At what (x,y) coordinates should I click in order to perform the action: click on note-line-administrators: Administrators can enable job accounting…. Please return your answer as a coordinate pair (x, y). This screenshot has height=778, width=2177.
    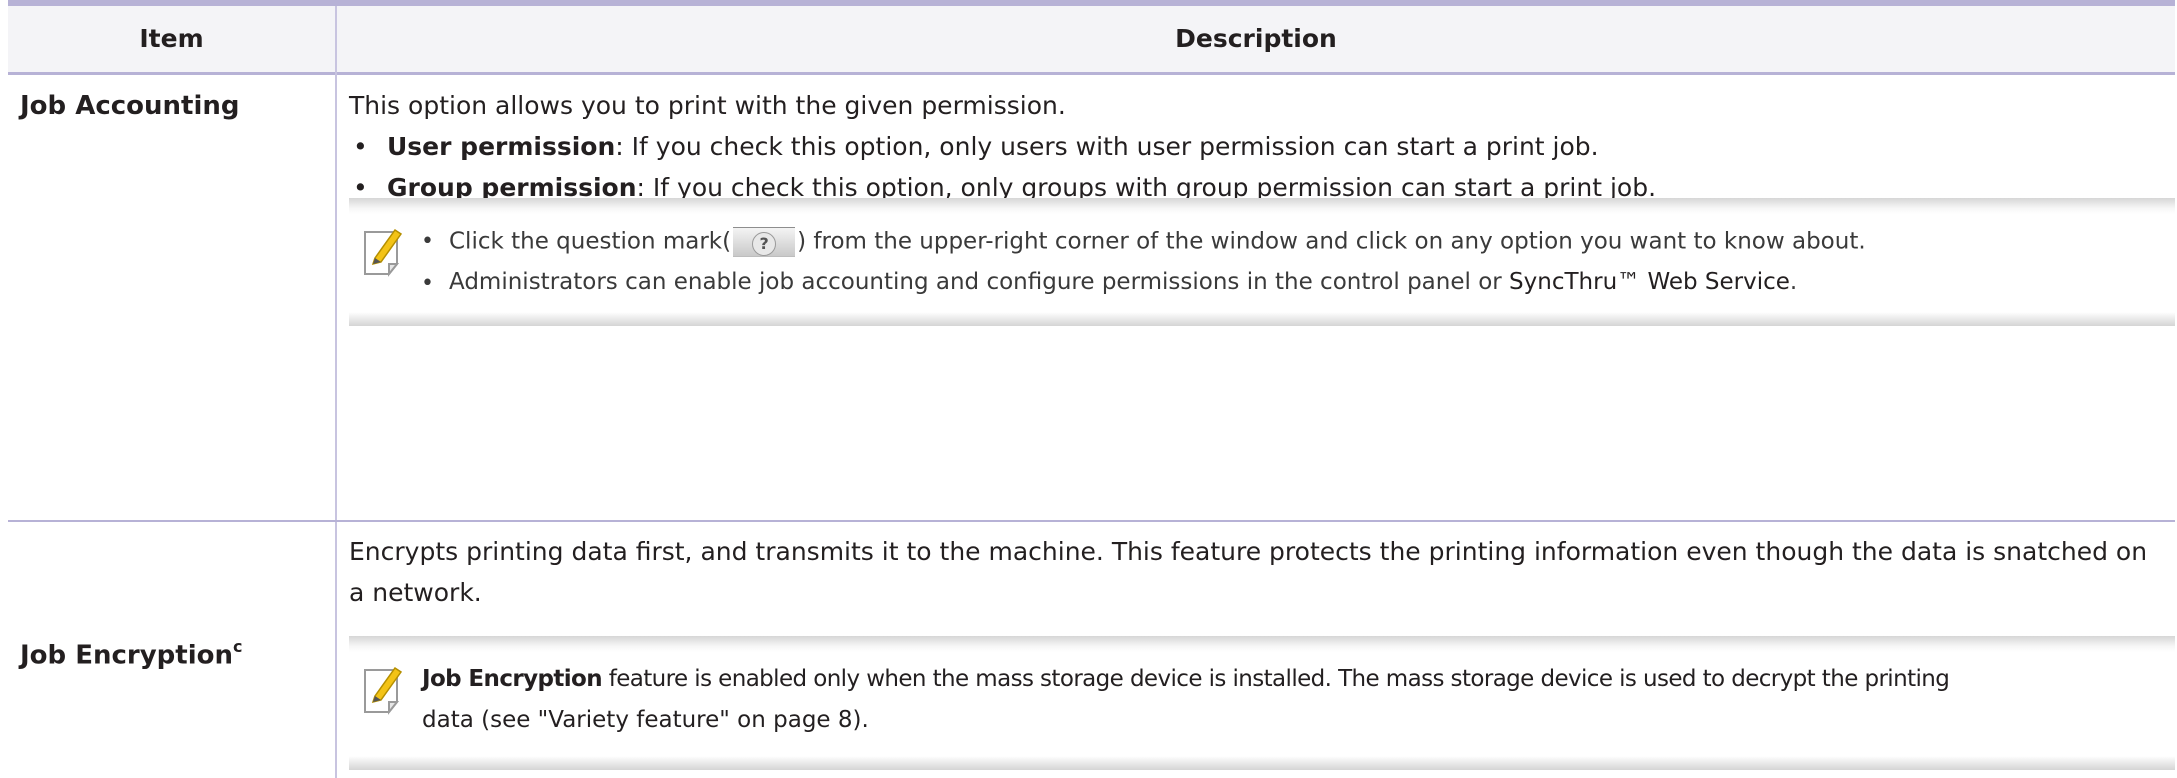
    Looking at the image, I should click on (1123, 282).